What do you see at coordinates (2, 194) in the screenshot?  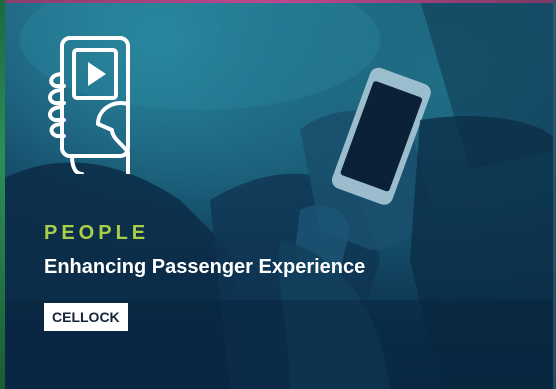 I see `left-edge` at bounding box center [2, 194].